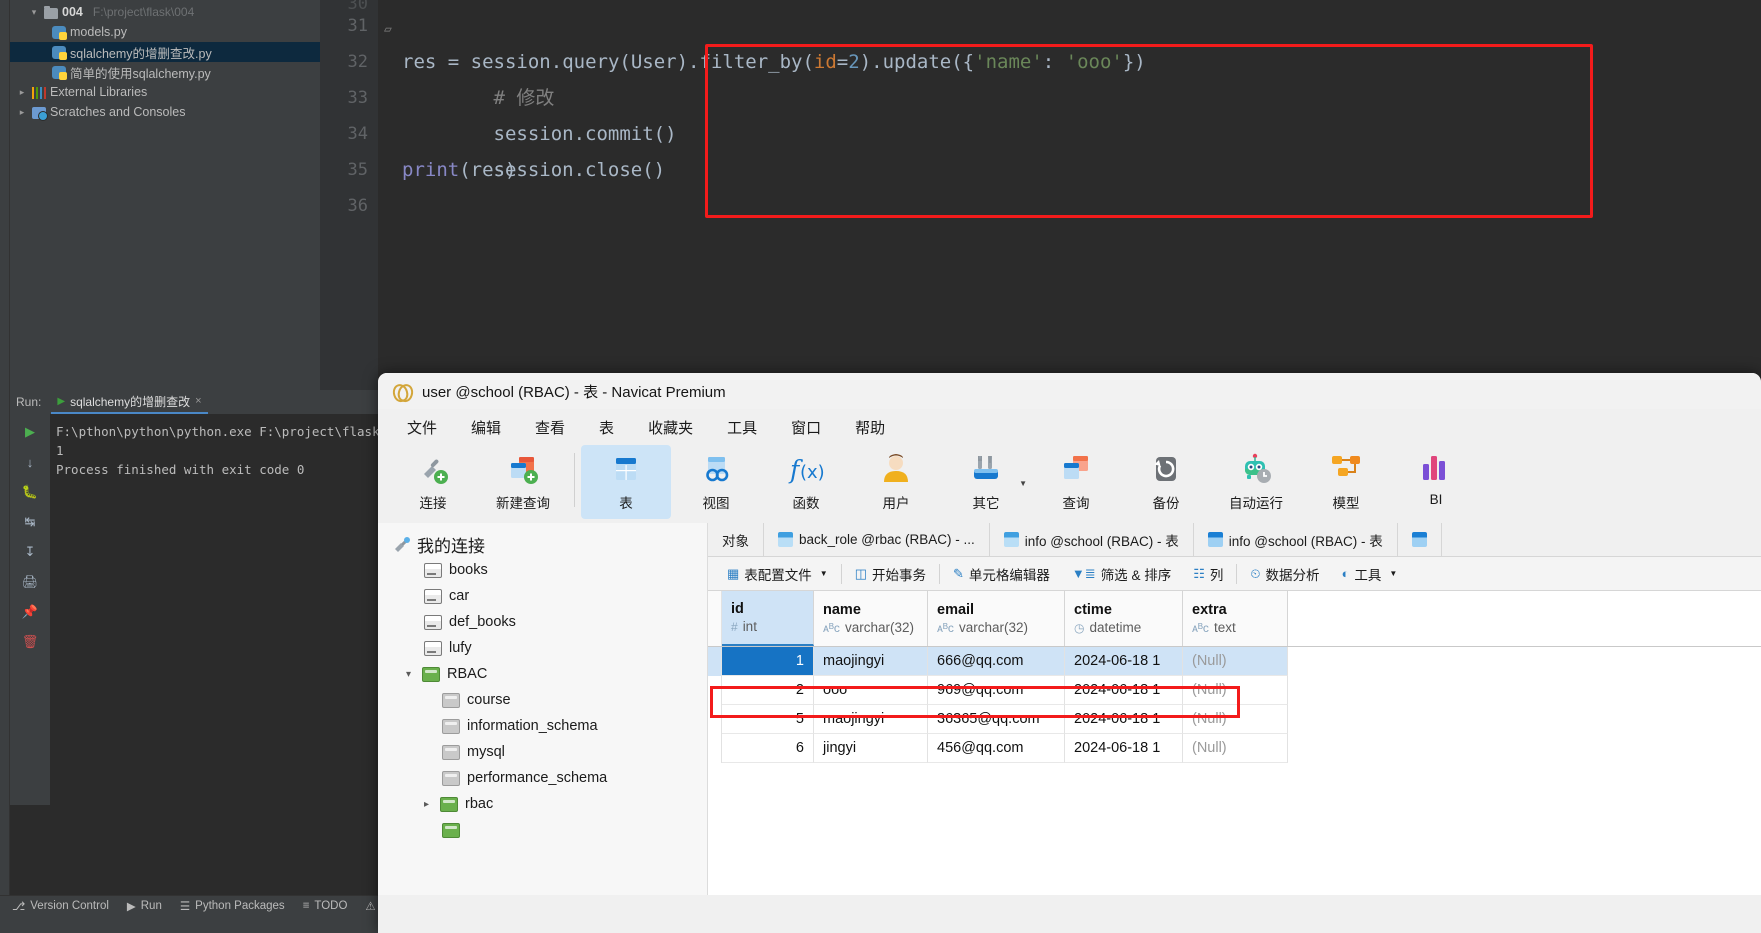 The height and width of the screenshot is (933, 1761). Describe the element at coordinates (736, 539) in the screenshot. I see `tab-objects: 对象` at that location.